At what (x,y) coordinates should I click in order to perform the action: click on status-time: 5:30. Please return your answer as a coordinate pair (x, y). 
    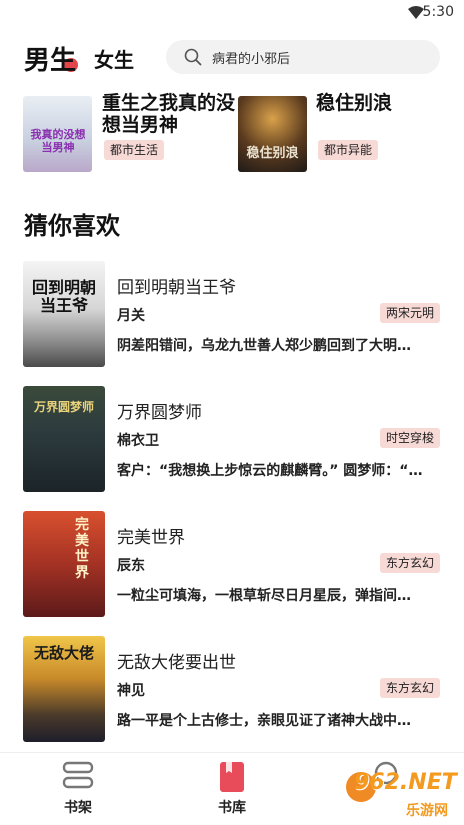
    Looking at the image, I should click on (438, 12).